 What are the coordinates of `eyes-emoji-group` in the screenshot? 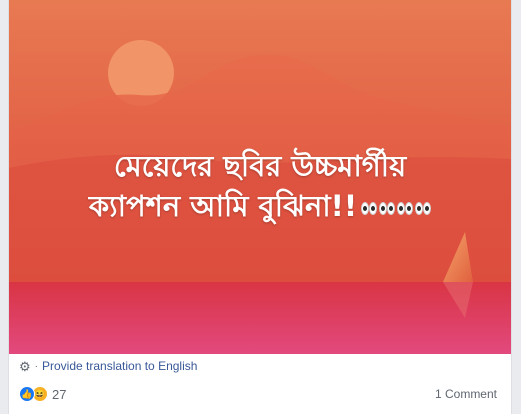 It's located at (396, 208).